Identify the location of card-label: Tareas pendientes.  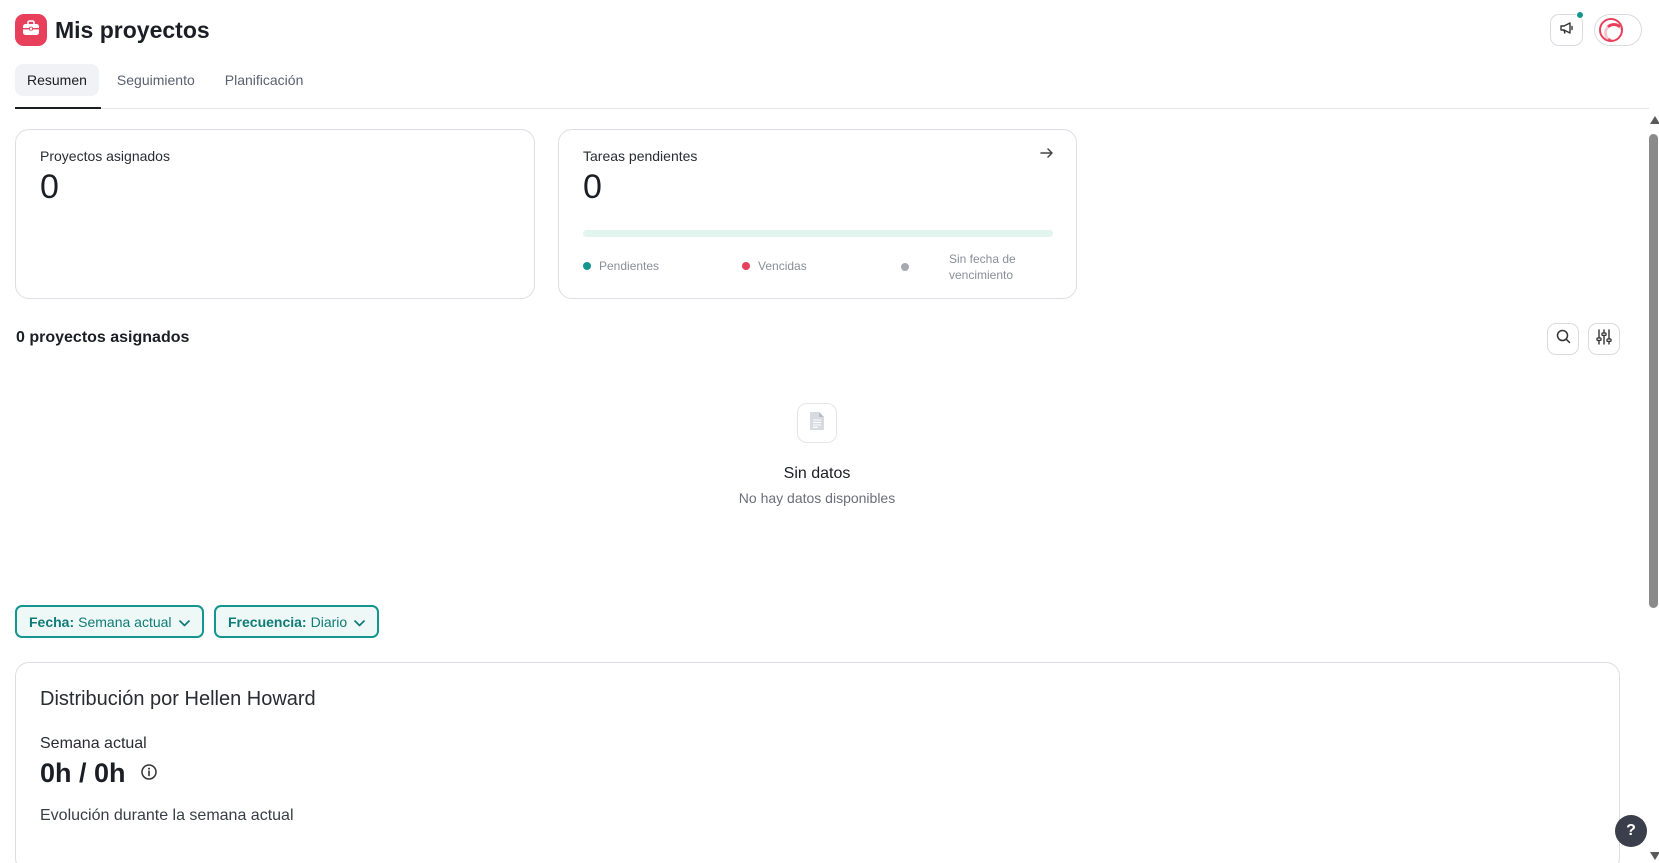
(640, 156).